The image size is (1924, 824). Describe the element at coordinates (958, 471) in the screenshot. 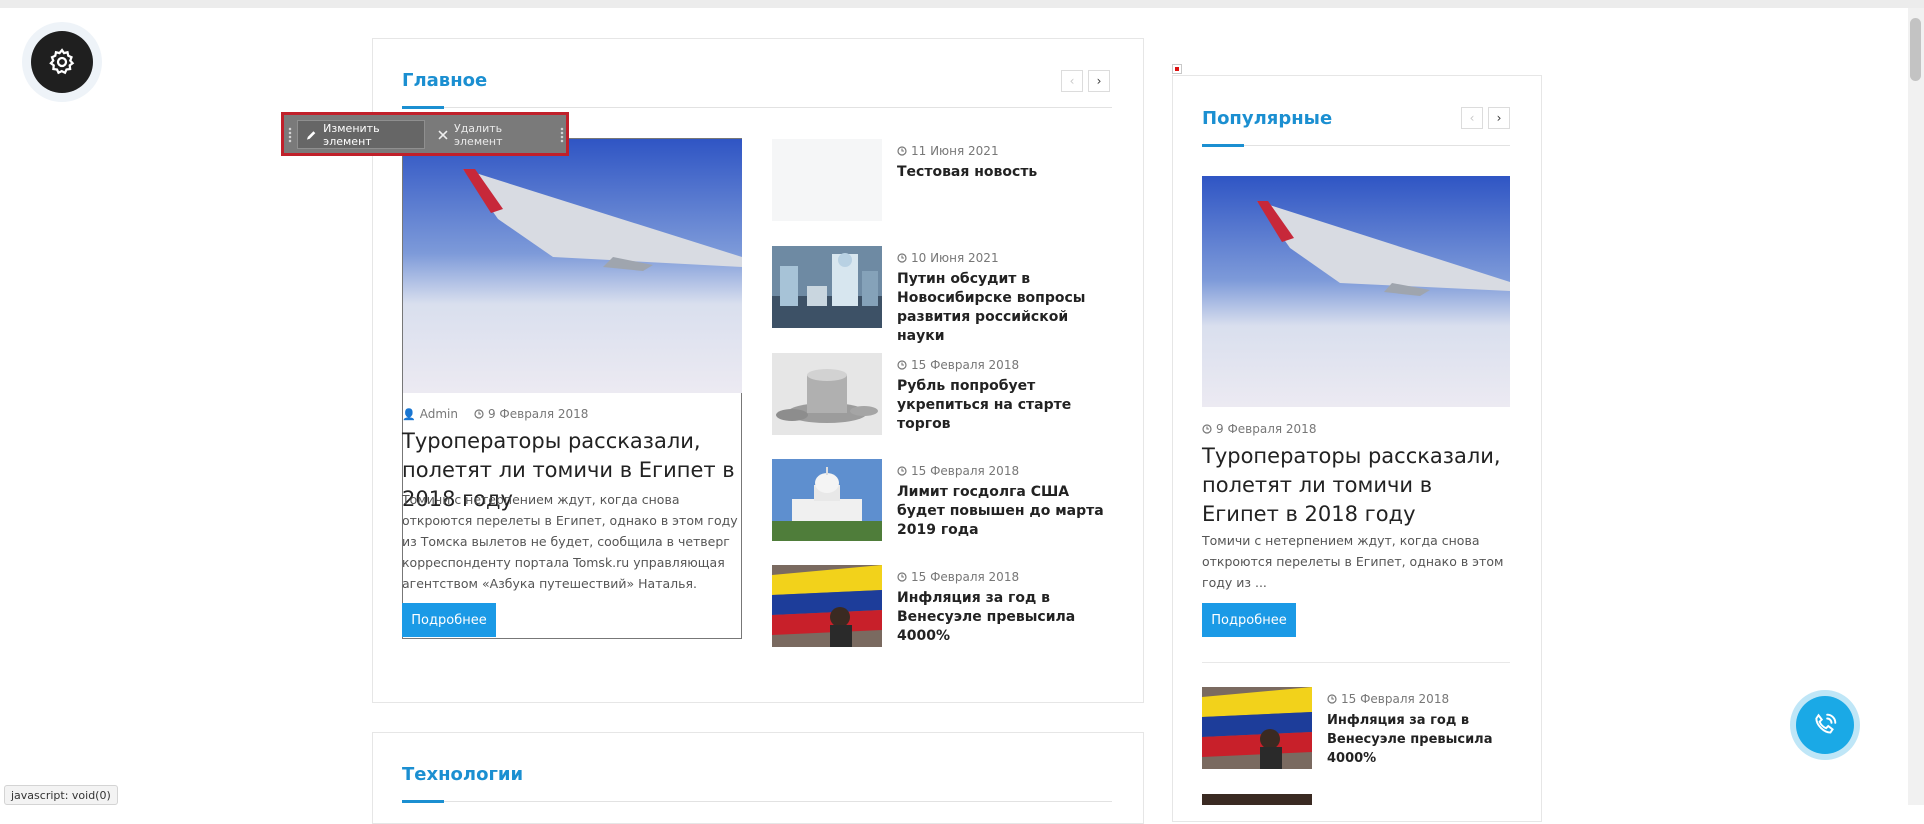

I see `news-date-3: 15 Февраля 2018` at that location.